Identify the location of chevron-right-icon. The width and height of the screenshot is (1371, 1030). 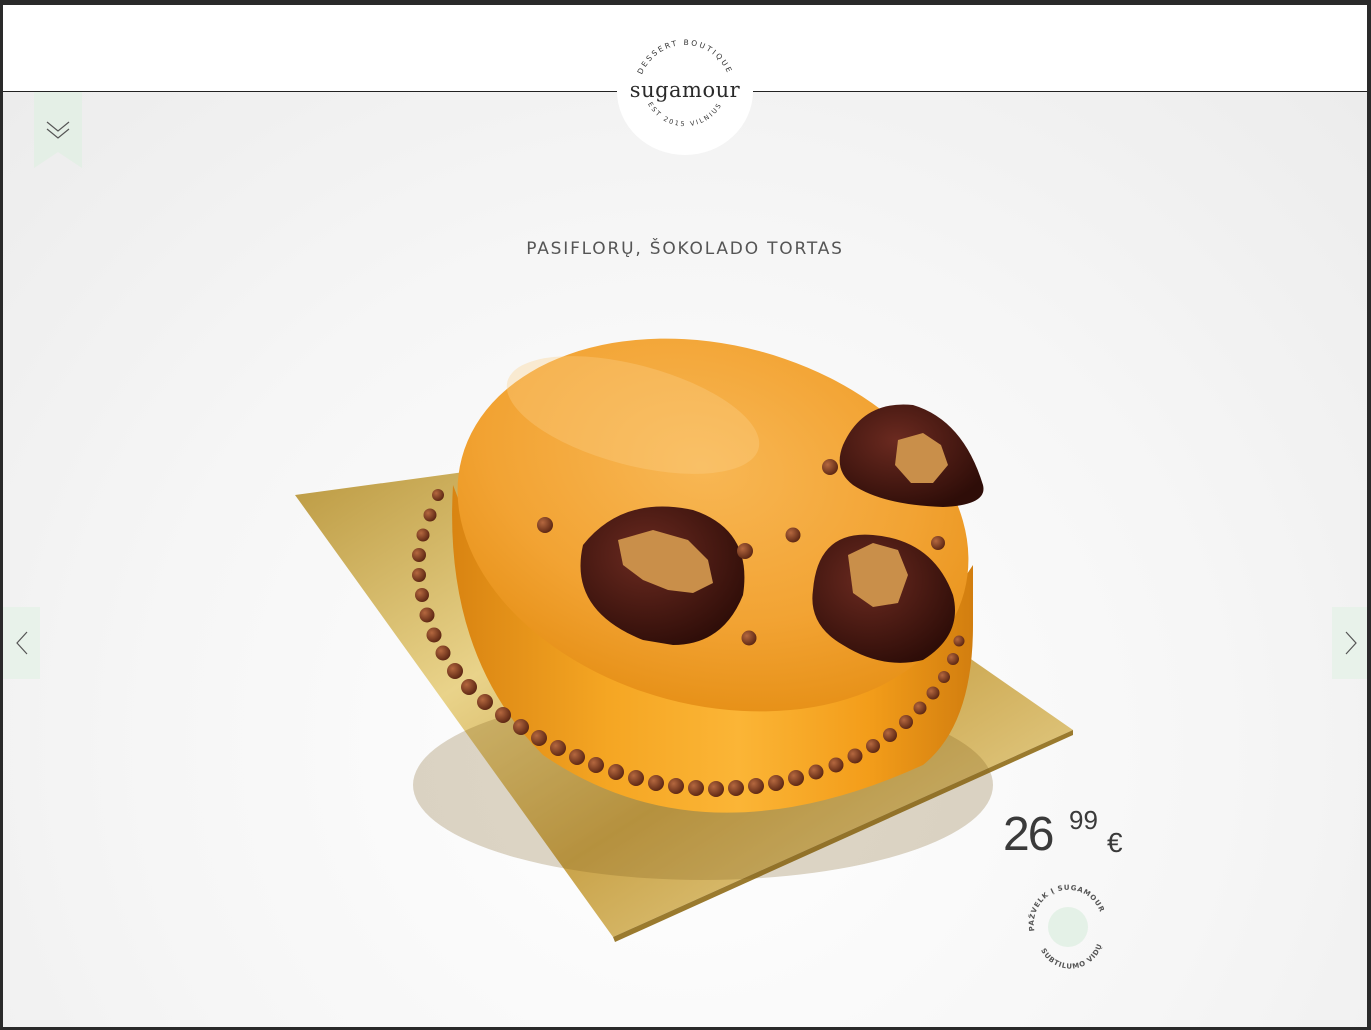
(1351, 643).